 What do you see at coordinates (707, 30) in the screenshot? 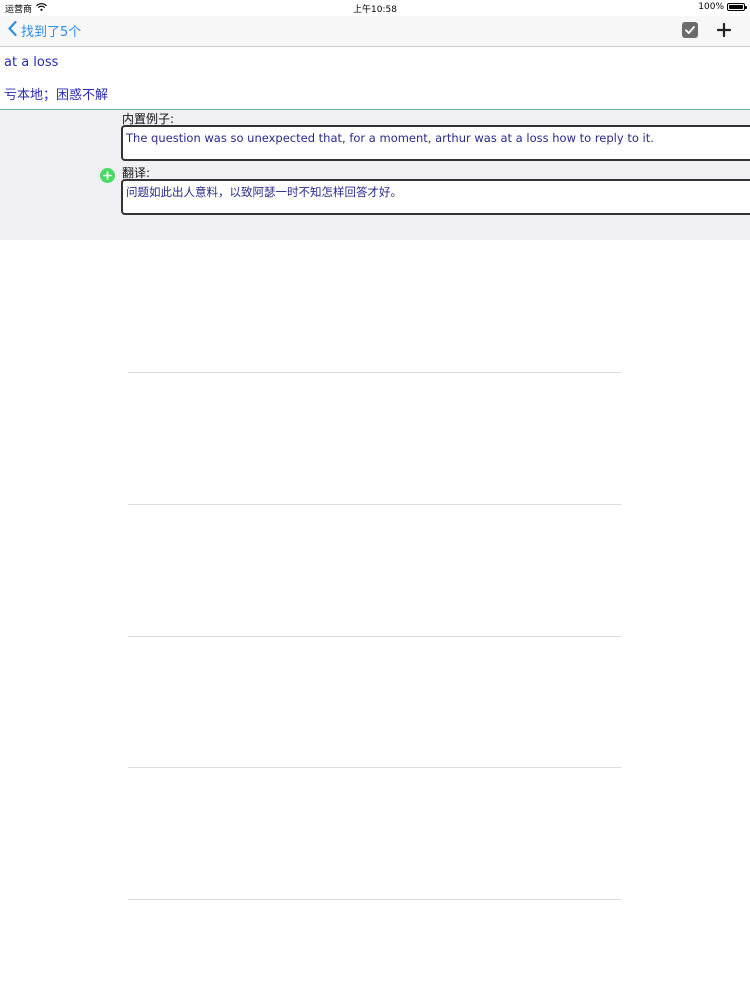
I see `nav-actions` at bounding box center [707, 30].